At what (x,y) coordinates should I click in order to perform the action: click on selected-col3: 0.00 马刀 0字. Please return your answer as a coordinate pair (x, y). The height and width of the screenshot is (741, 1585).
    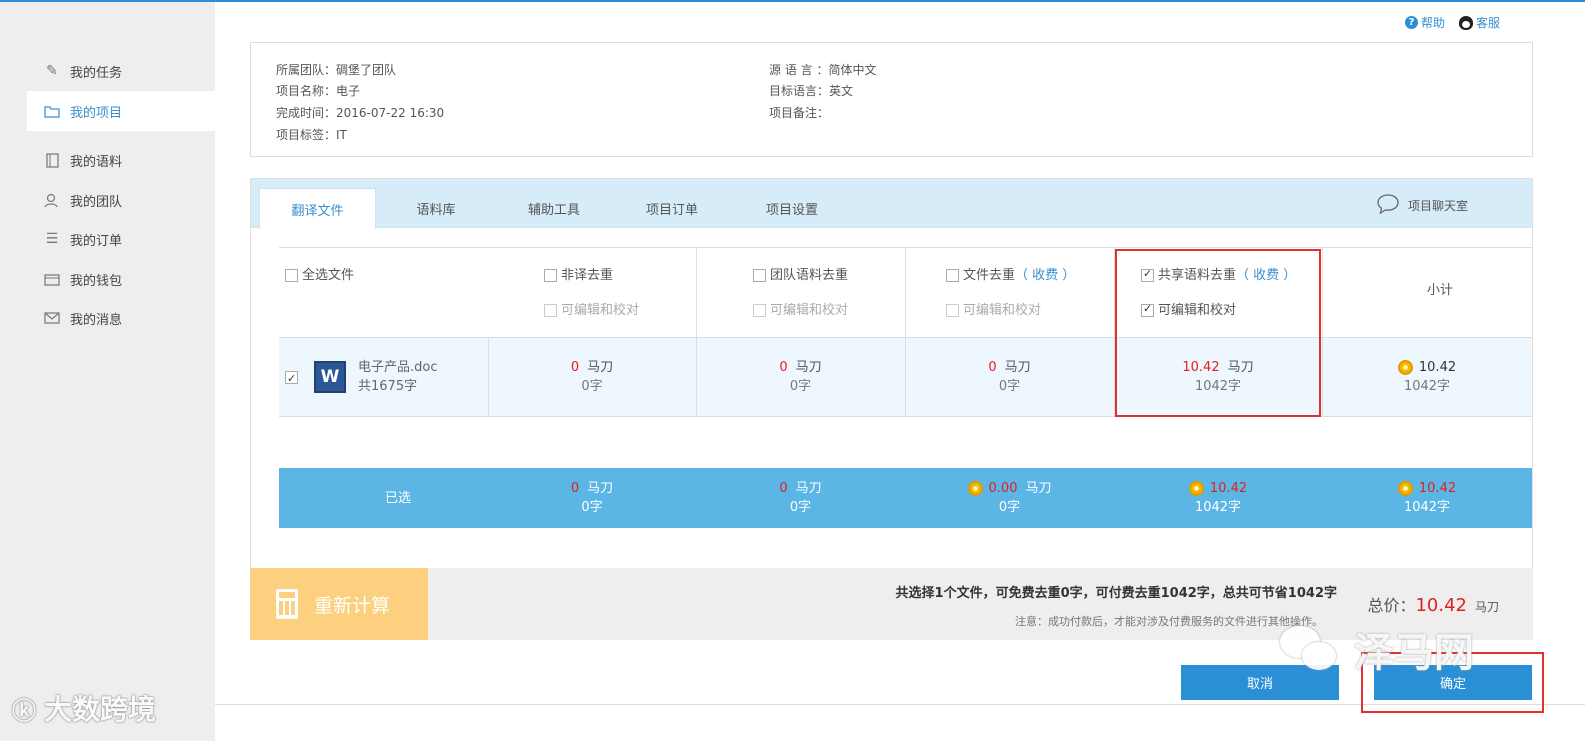
    Looking at the image, I should click on (1009, 498).